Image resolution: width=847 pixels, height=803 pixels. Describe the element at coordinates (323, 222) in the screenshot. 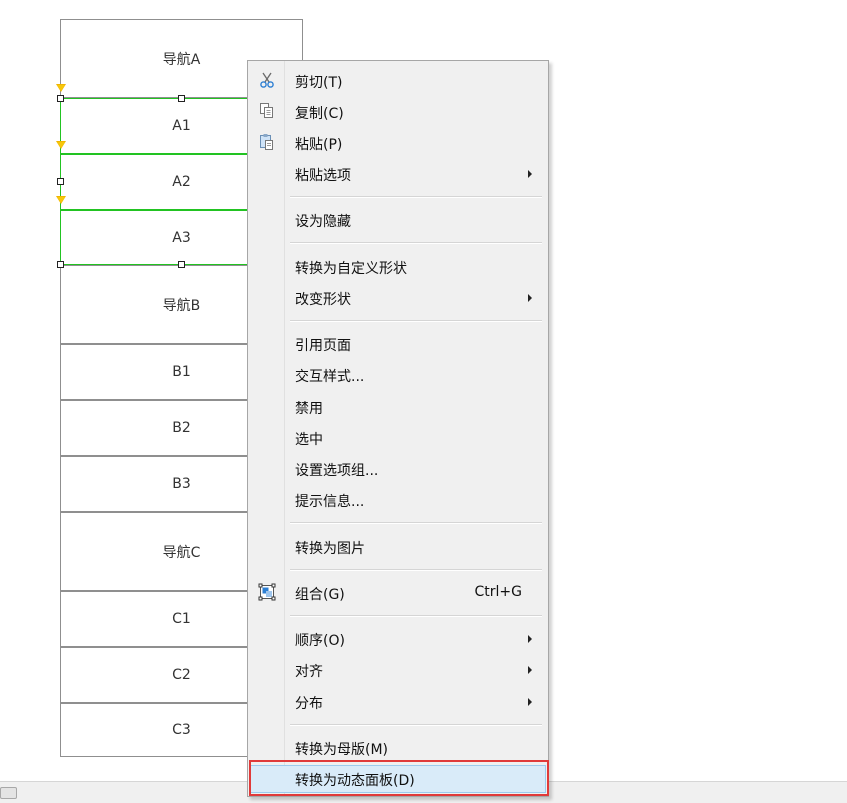

I see `menu-item-set-hidden-label: 设为隐藏` at that location.